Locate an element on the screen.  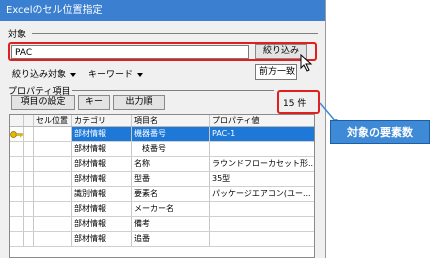
item-name-cell: 名称 is located at coordinates (171, 164).